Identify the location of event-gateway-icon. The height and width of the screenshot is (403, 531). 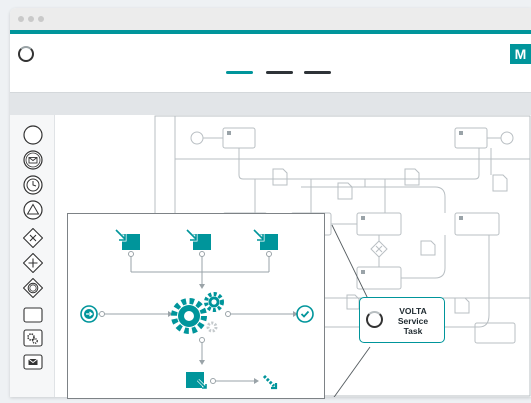
(33, 288).